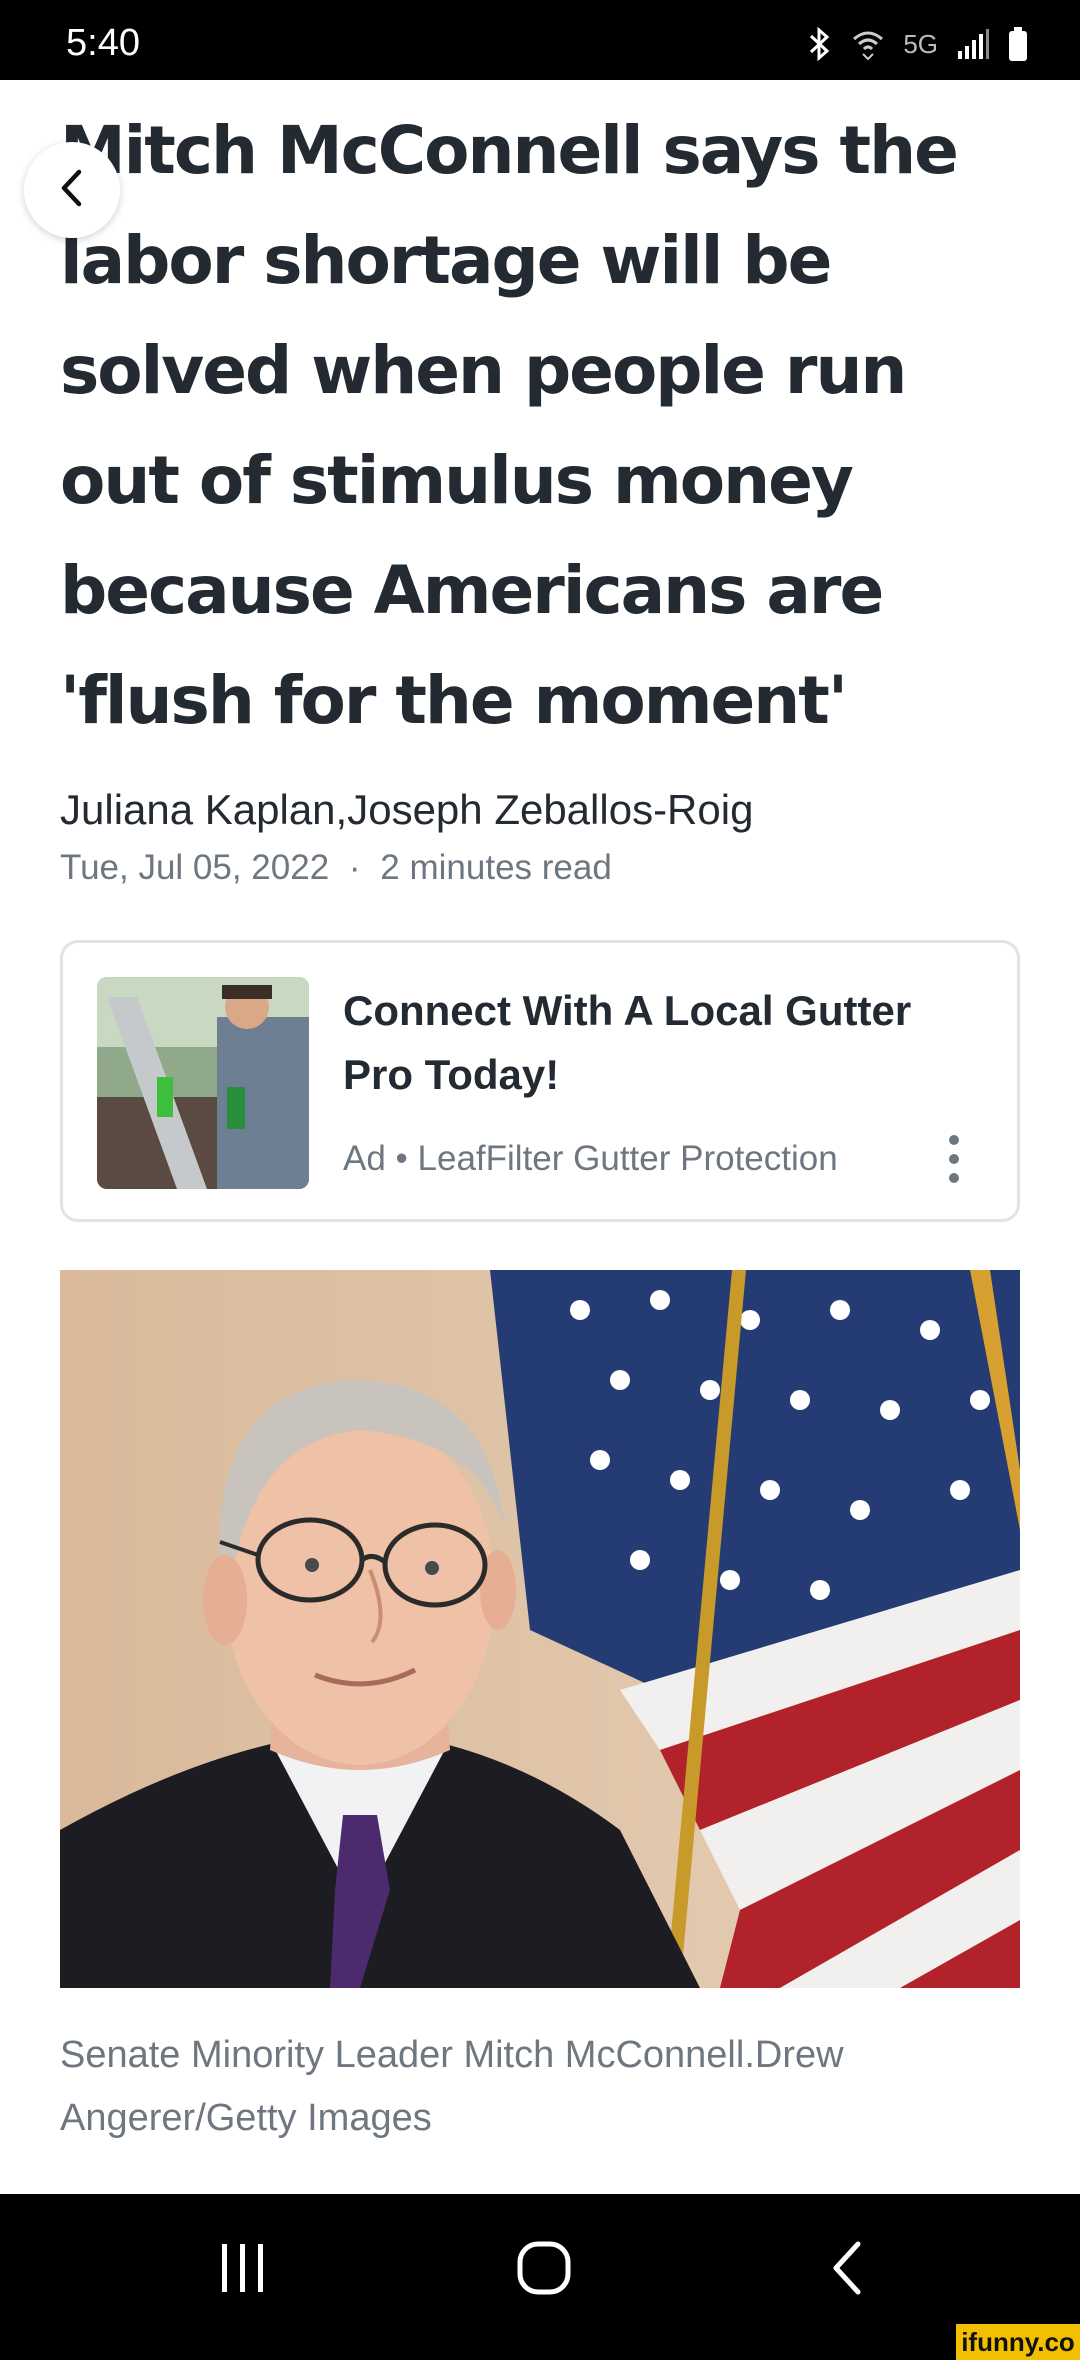 The height and width of the screenshot is (2360, 1080). I want to click on article-meta: Tue, Jul 05, 2022 · 2 minutes read, so click(336, 868).